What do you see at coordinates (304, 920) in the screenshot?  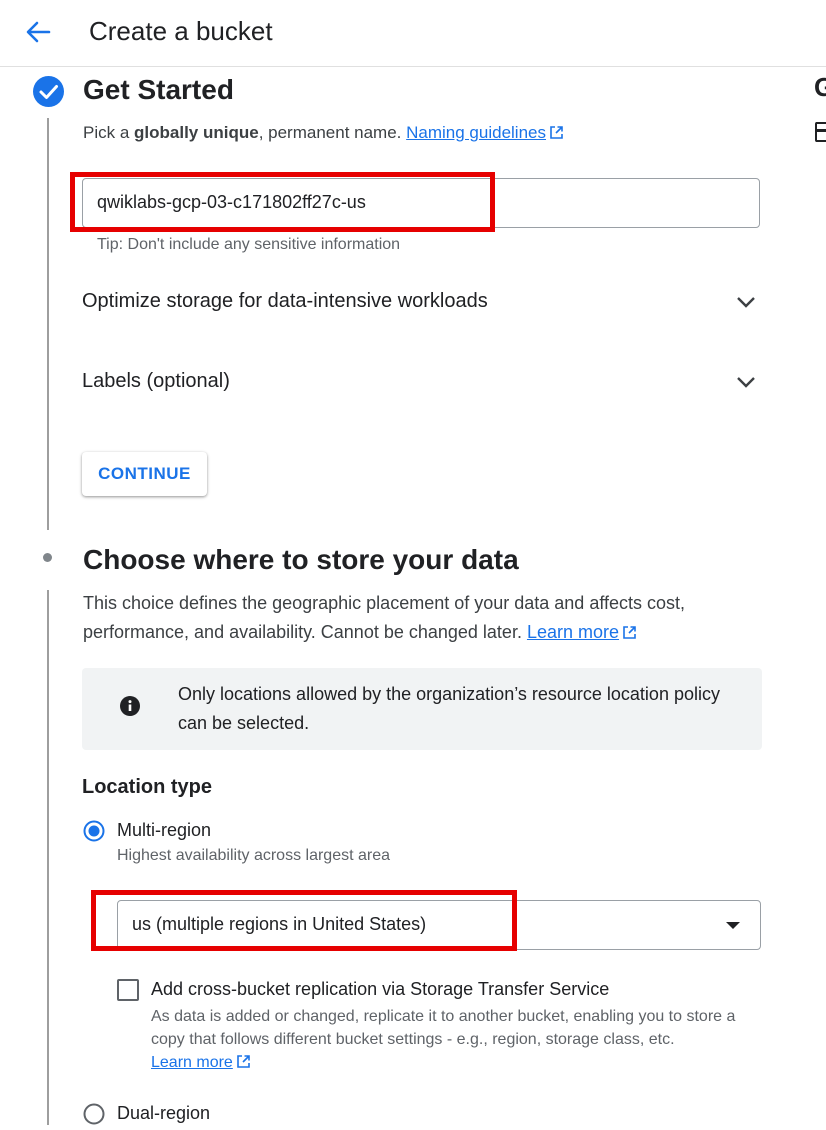 I see `highlight-box-location` at bounding box center [304, 920].